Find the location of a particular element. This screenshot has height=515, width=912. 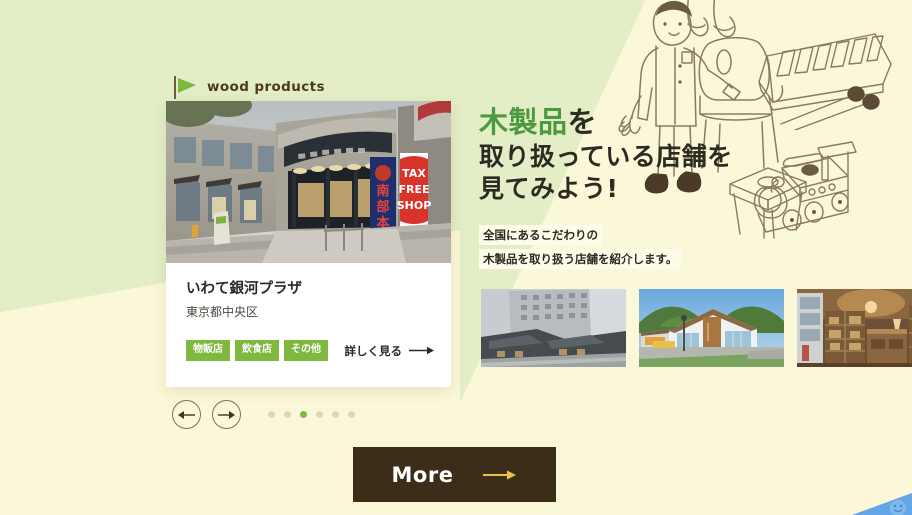

arrow-left-icon is located at coordinates (186, 414).